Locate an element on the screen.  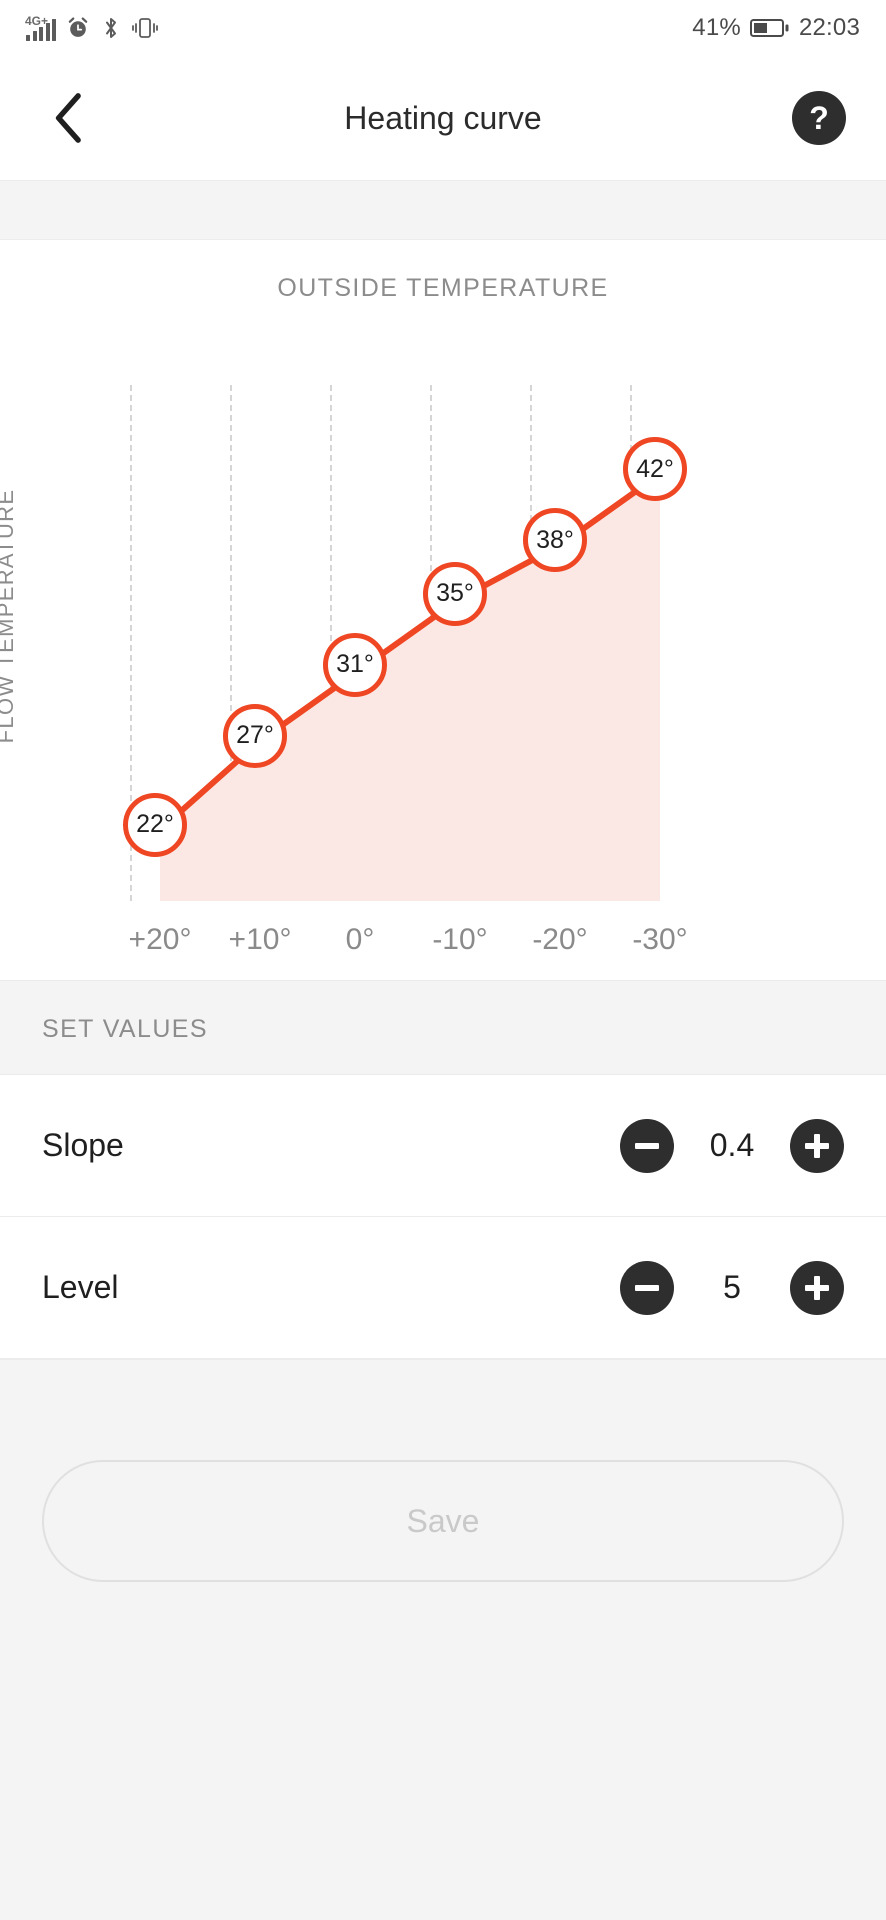
chart-title: OUTSIDE TEMPERATURE is located at coordinates (443, 288).